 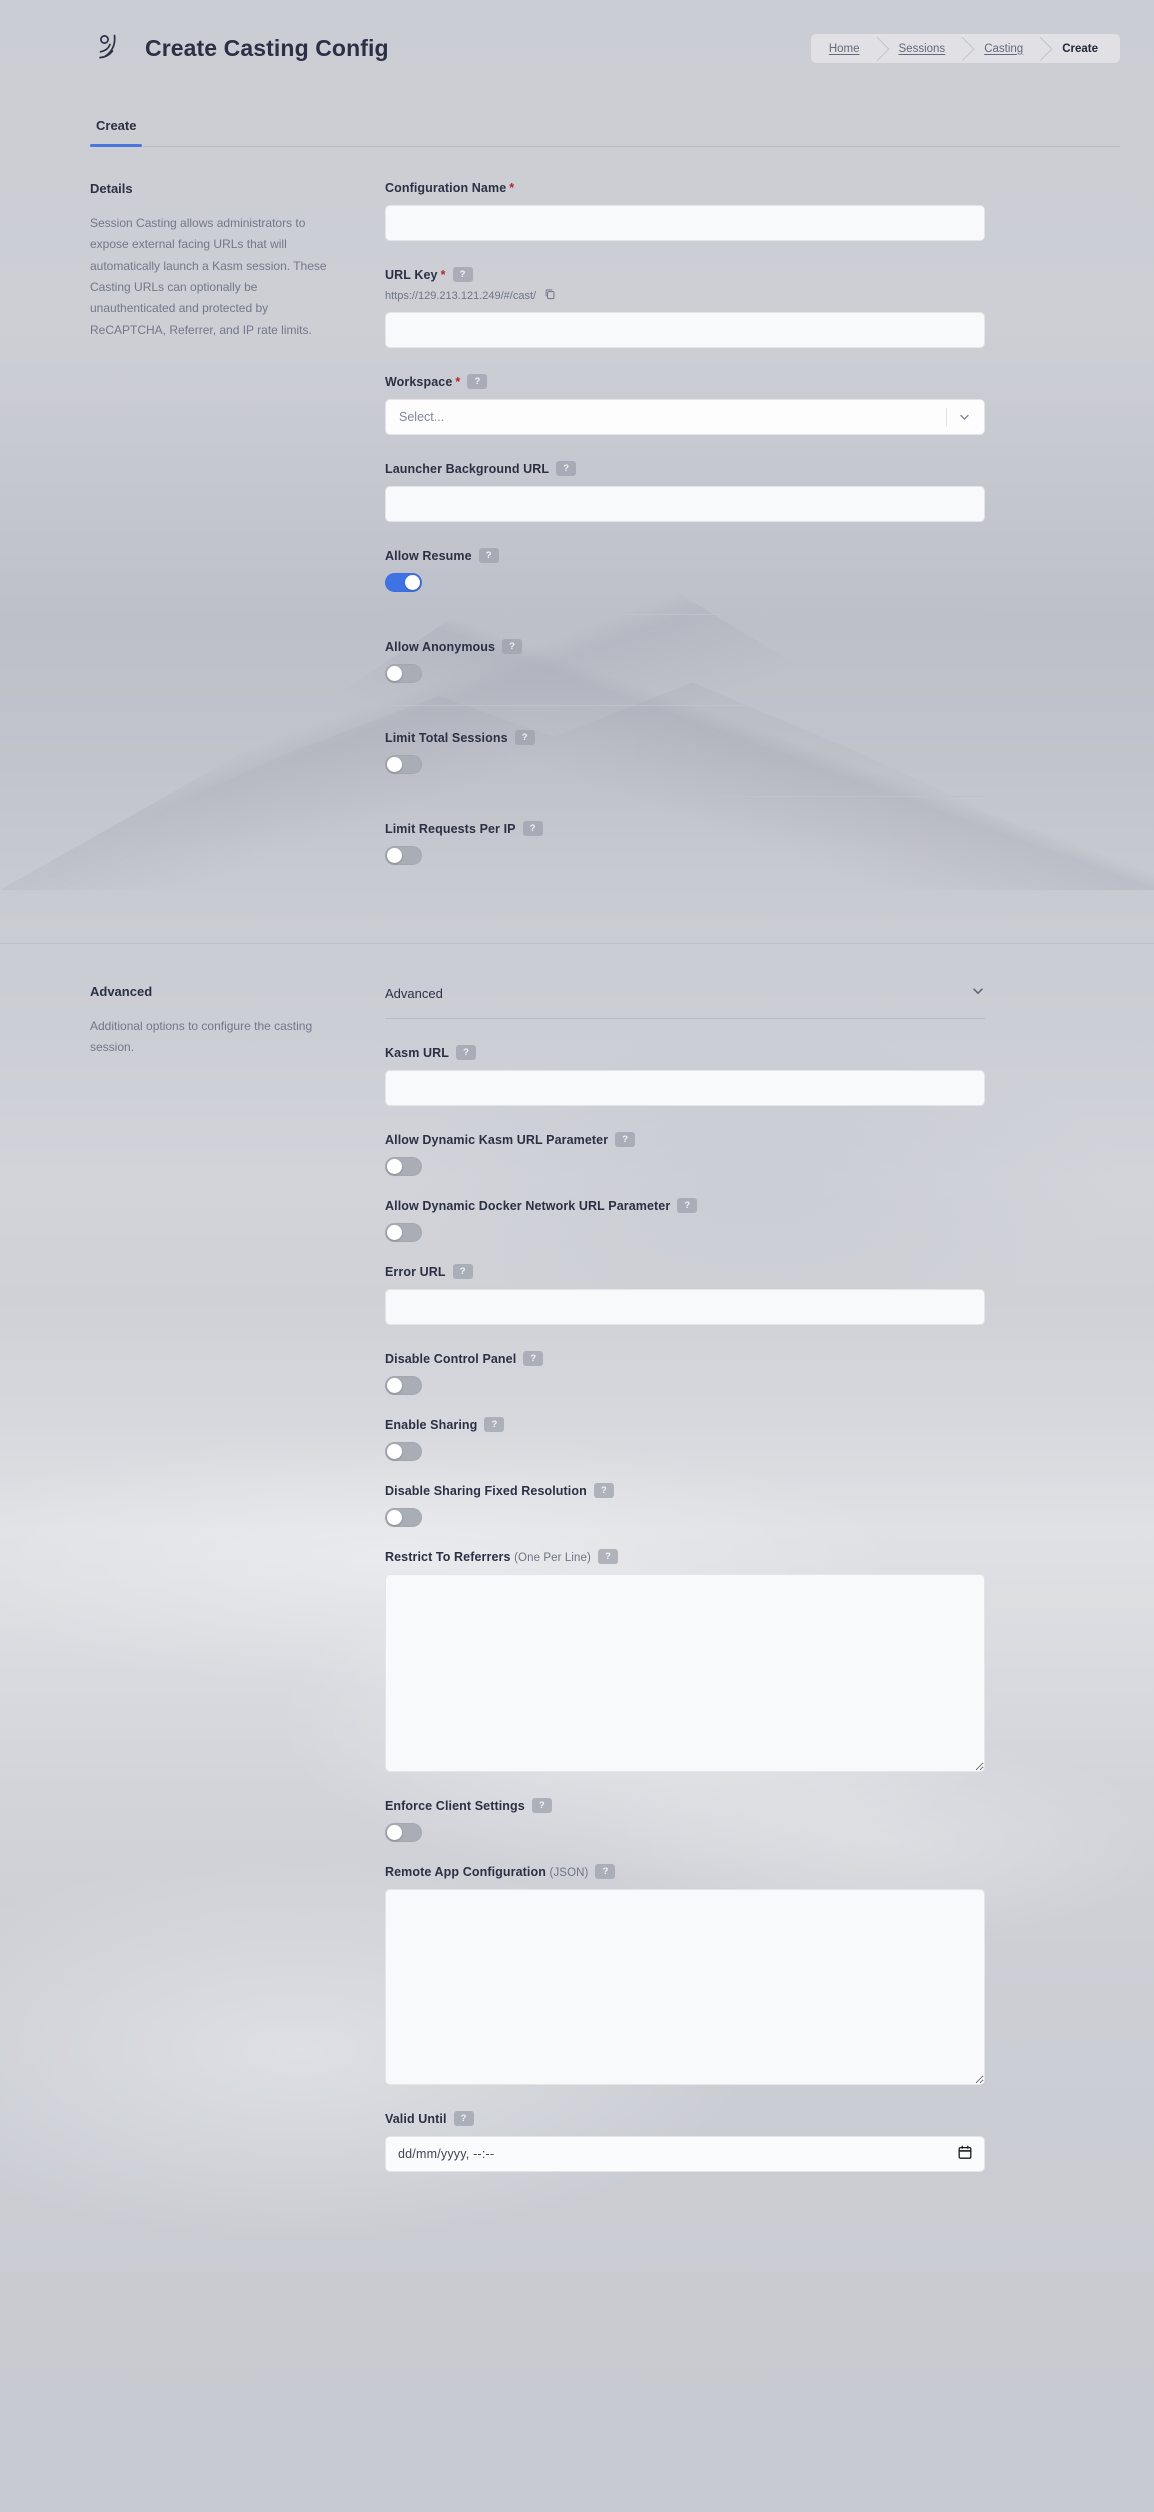 What do you see at coordinates (403, 764) in the screenshot?
I see `limit-total-sessions-toggle` at bounding box center [403, 764].